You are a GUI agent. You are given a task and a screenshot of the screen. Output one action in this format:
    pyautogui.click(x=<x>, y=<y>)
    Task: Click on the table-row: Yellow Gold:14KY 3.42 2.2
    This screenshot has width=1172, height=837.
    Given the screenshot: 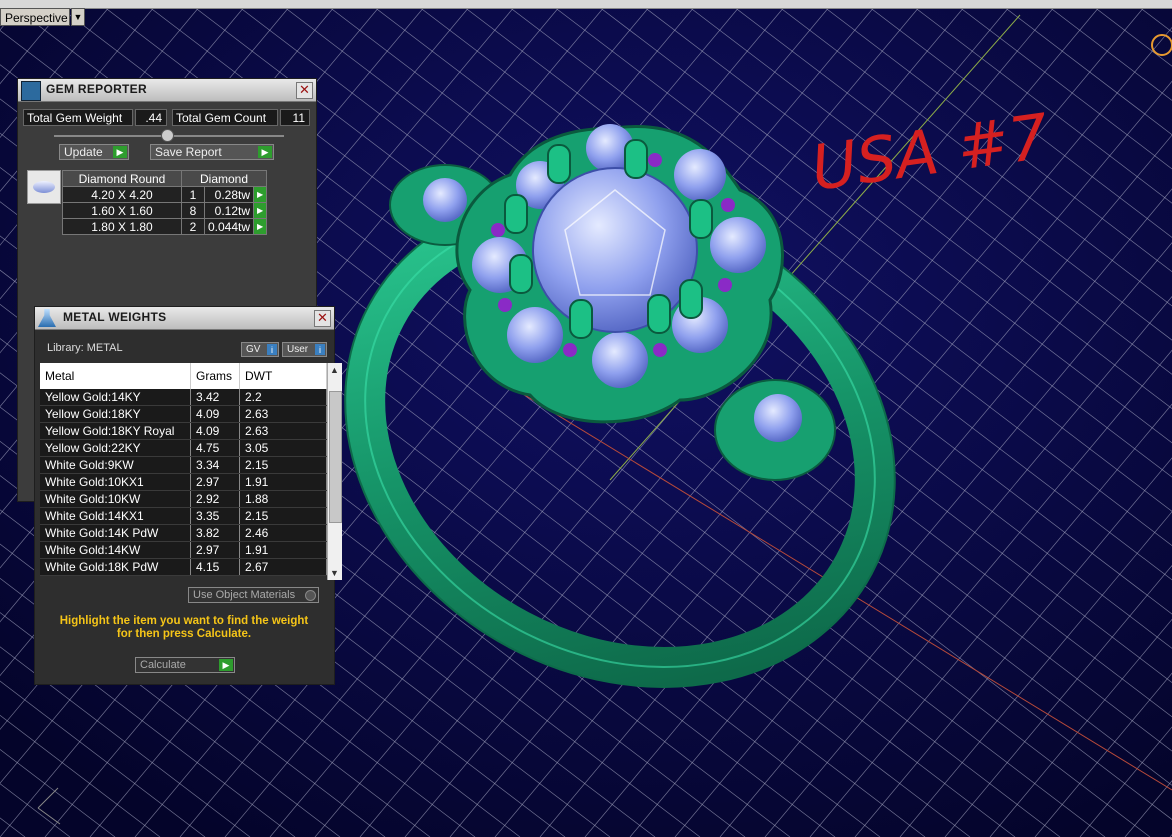 What is the action you would take?
    pyautogui.click(x=183, y=397)
    